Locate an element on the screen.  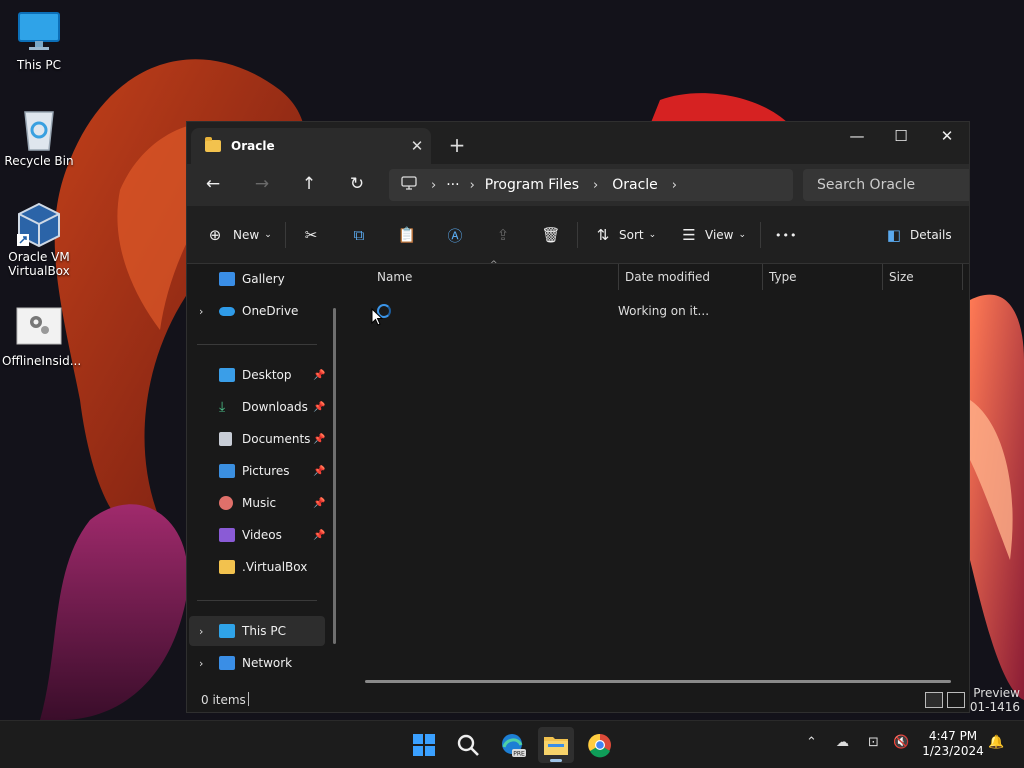
view-lines-icon: ☰ is located at coordinates (689, 235).